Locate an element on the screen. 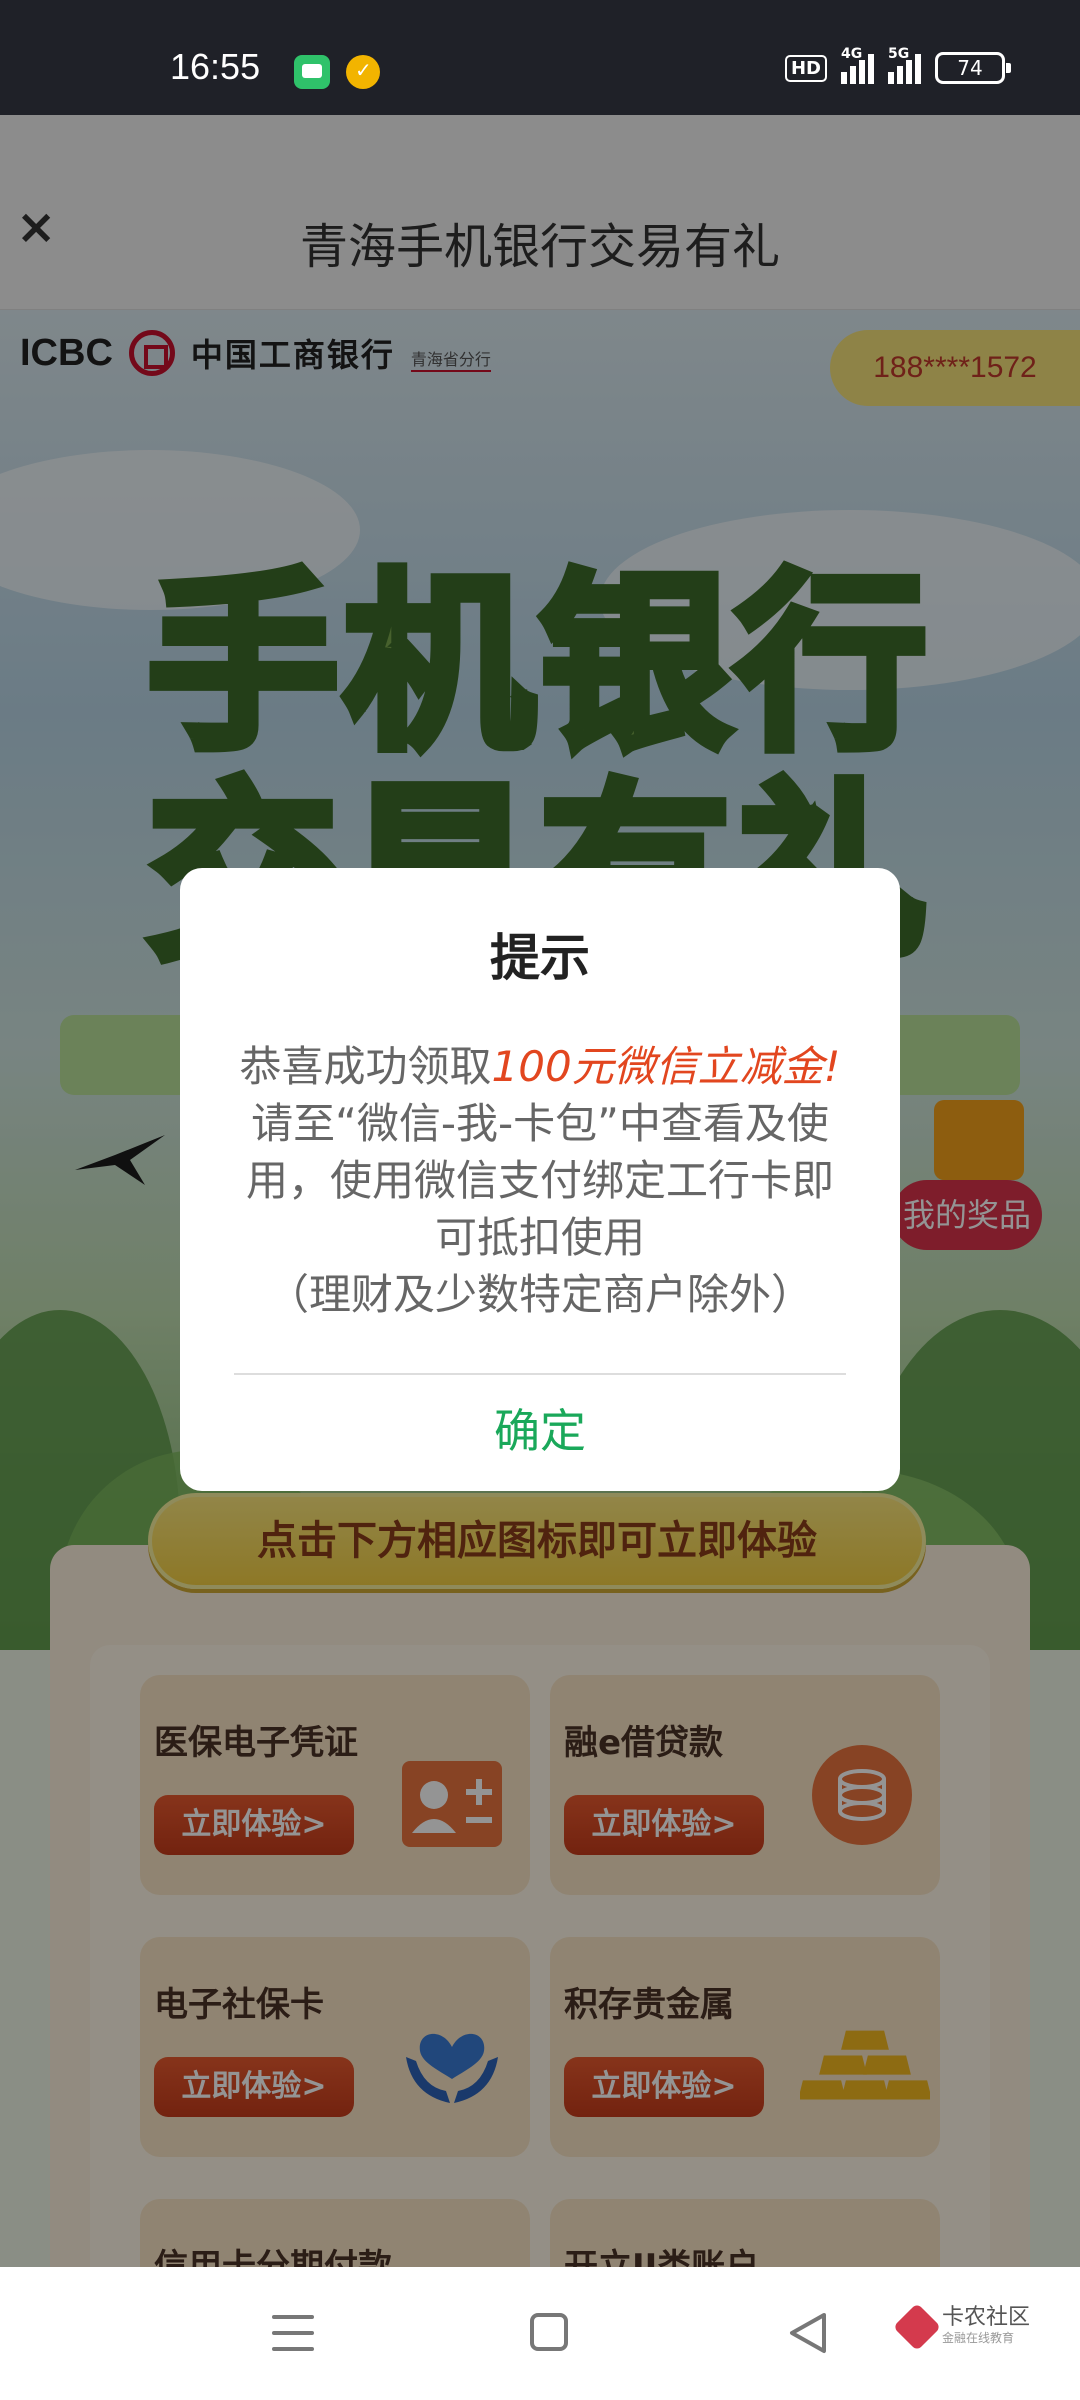  hd-badge: HD is located at coordinates (805, 68).